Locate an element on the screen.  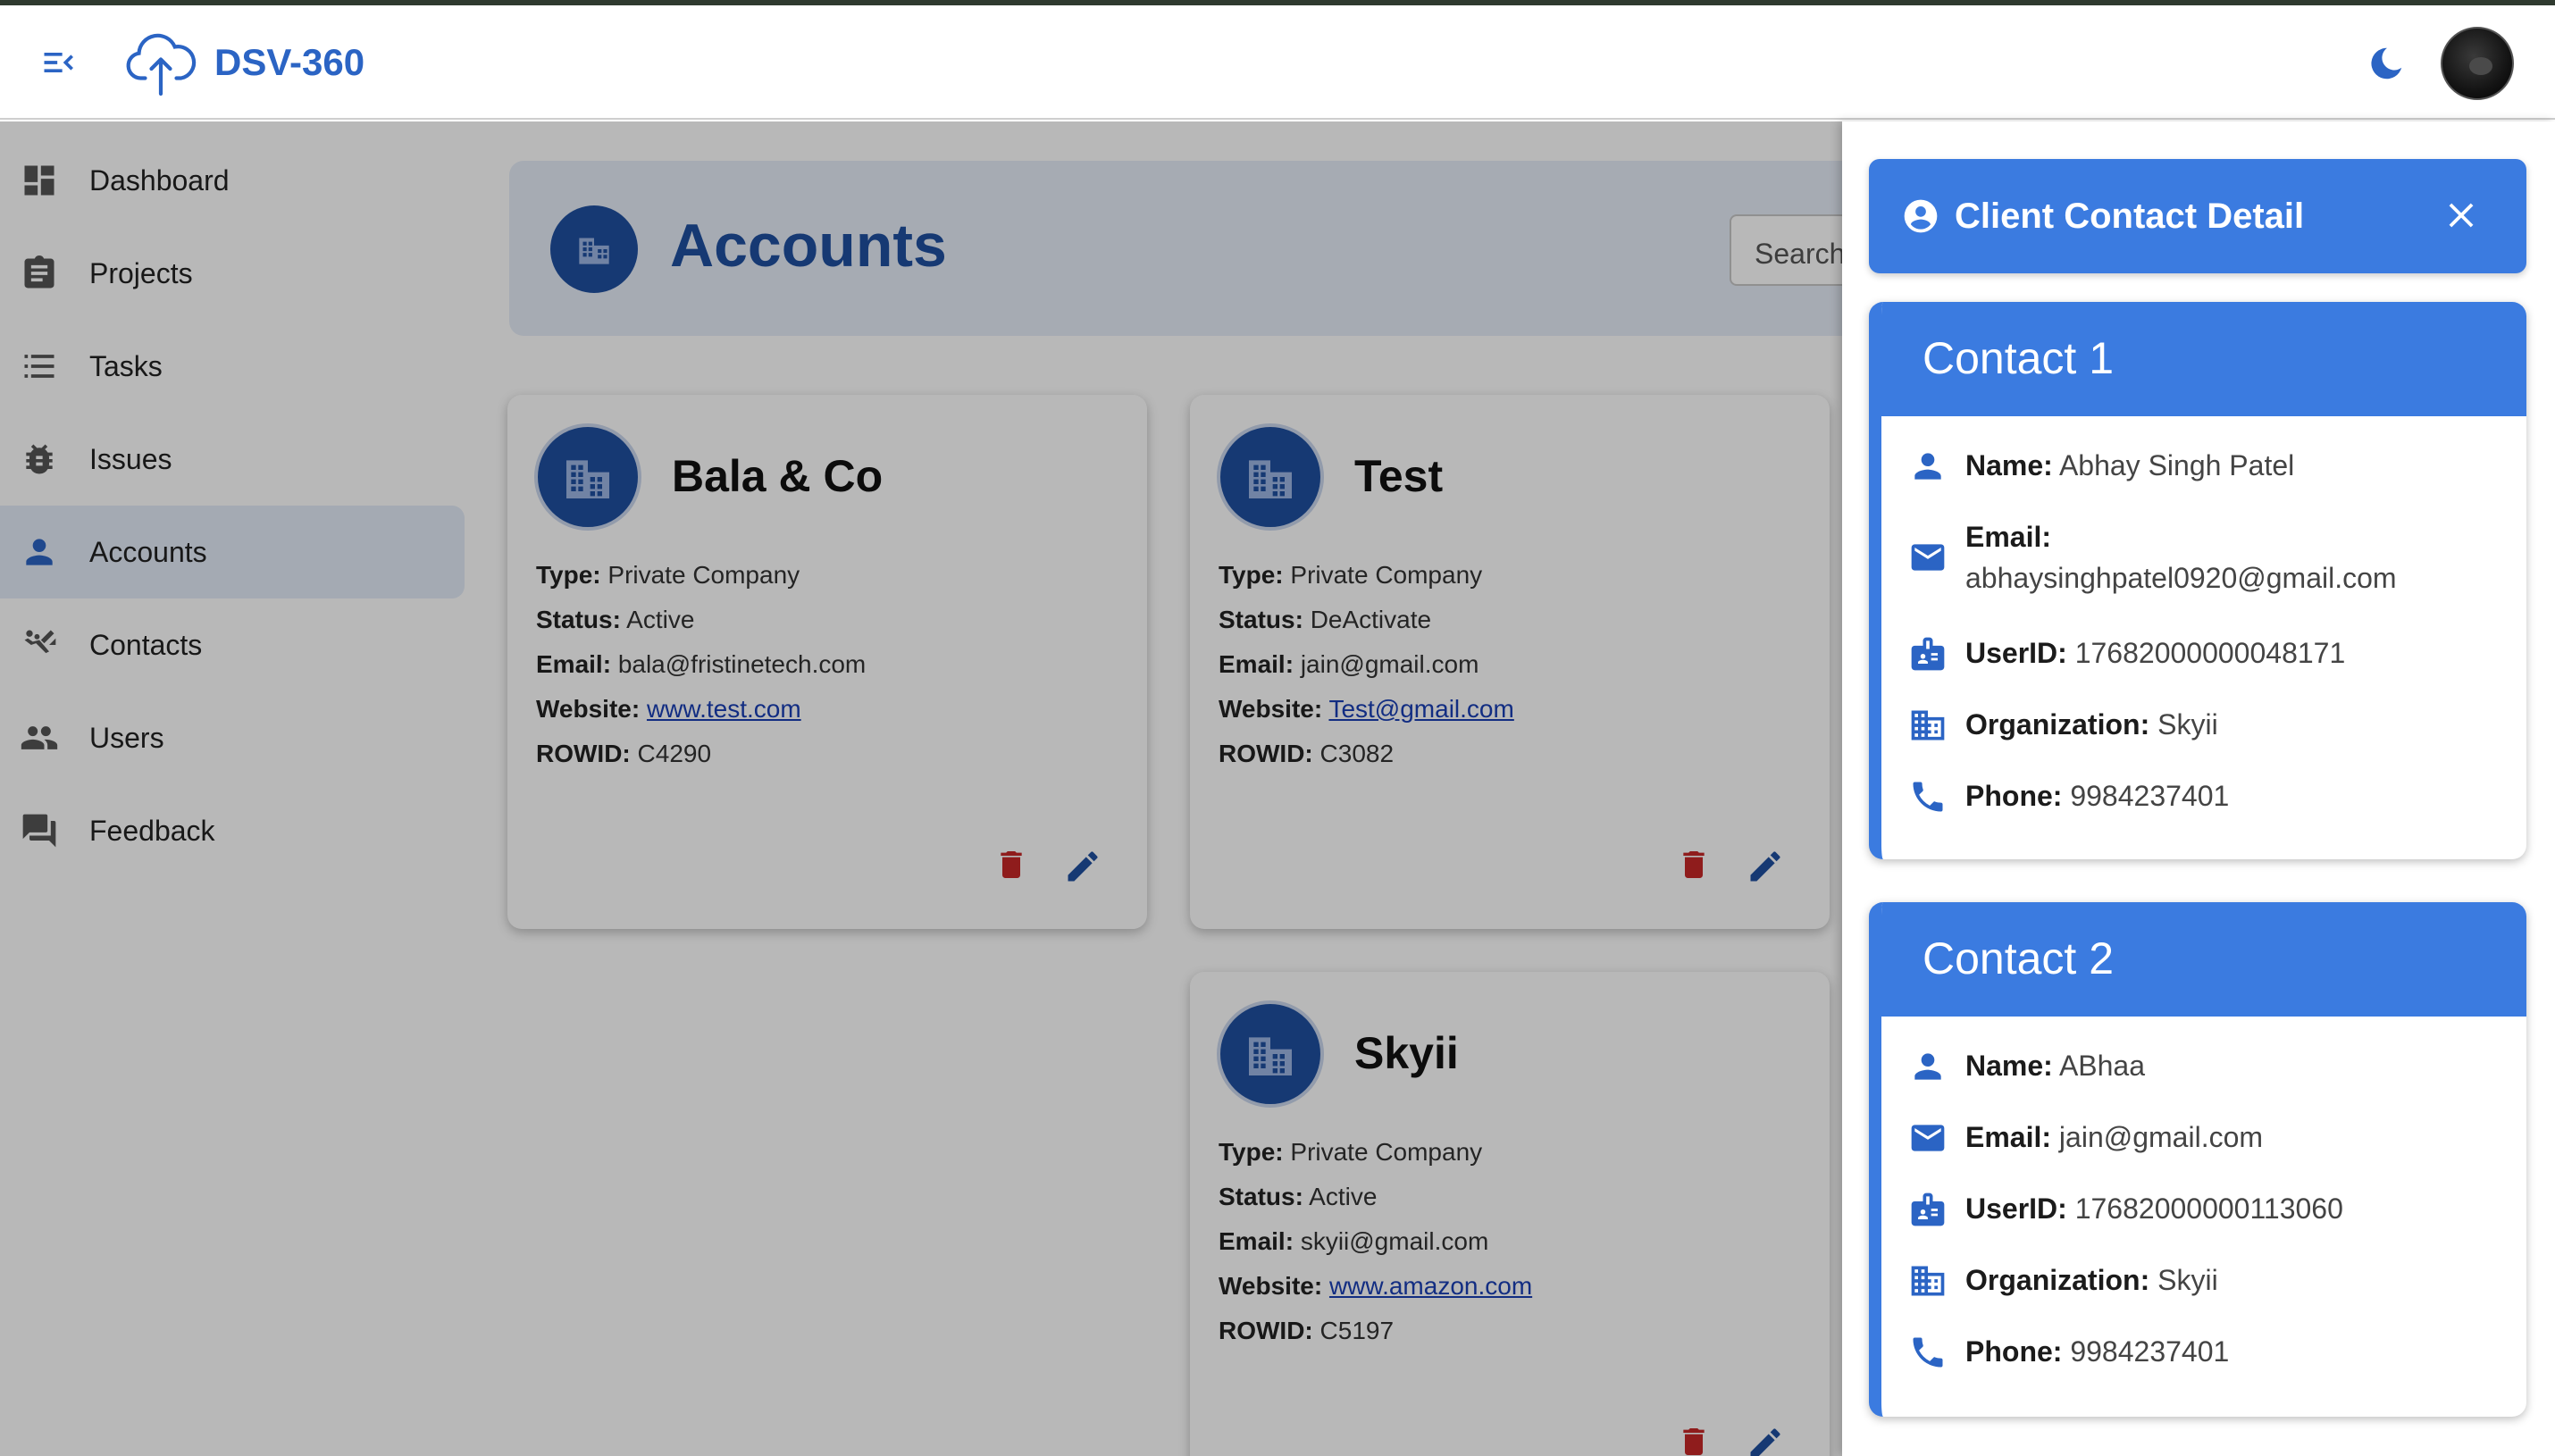
dark-mode-moon-icon is located at coordinates (2386, 63).